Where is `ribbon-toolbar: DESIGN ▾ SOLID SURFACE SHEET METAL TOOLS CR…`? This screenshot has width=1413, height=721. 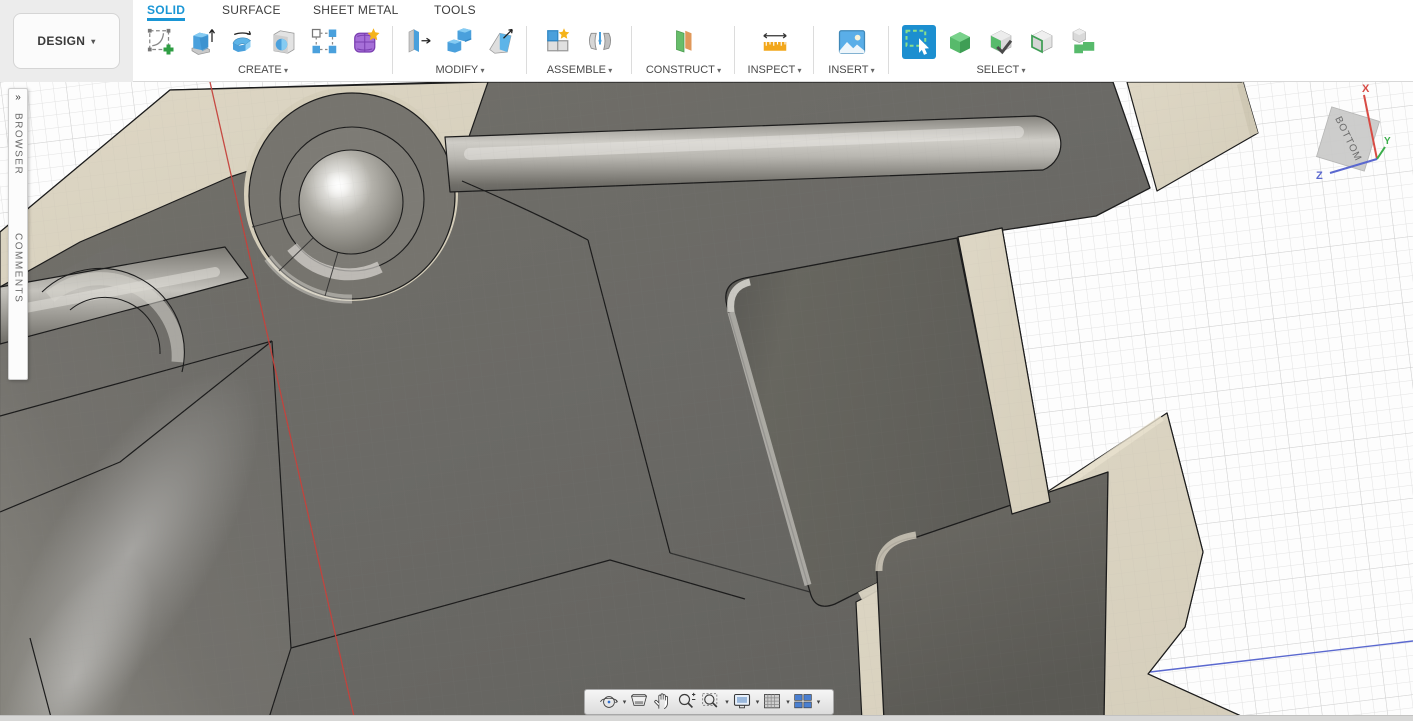
ribbon-toolbar: DESIGN ▾ SOLID SURFACE SHEET METAL TOOLS CR… is located at coordinates (706, 41).